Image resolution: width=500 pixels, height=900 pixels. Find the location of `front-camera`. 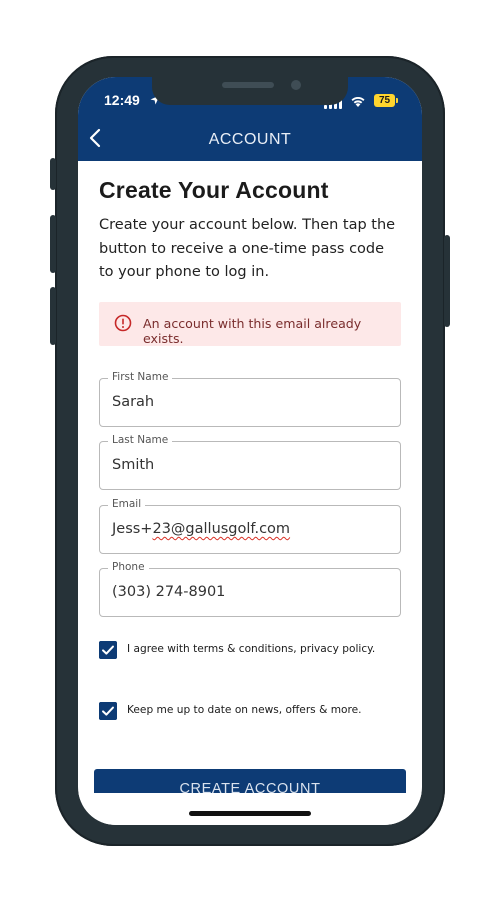

front-camera is located at coordinates (296, 85).